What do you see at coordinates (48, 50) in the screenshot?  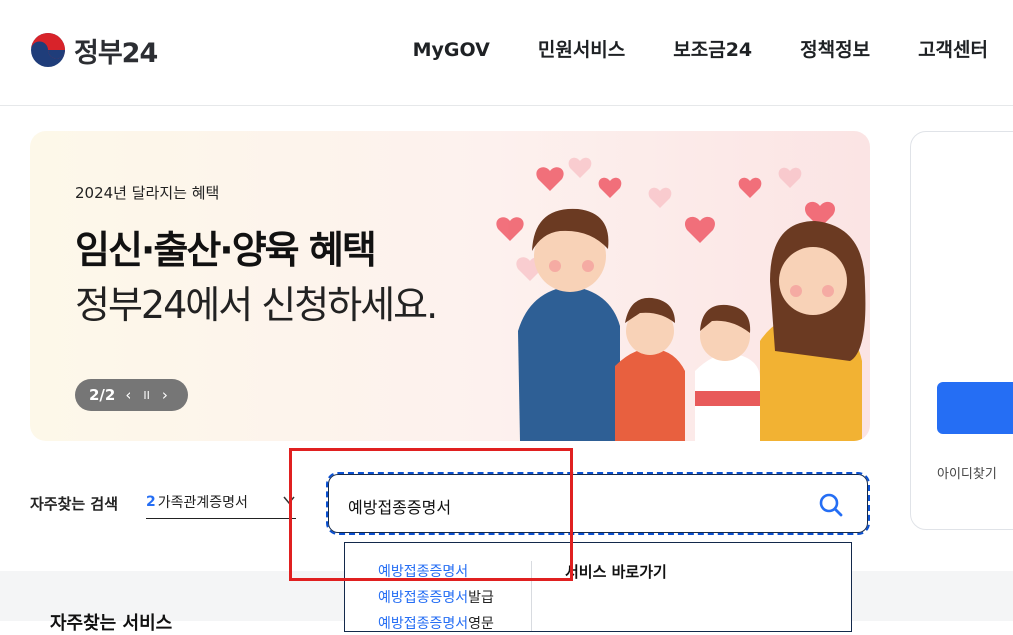 I see `taegeuk-logo-icon` at bounding box center [48, 50].